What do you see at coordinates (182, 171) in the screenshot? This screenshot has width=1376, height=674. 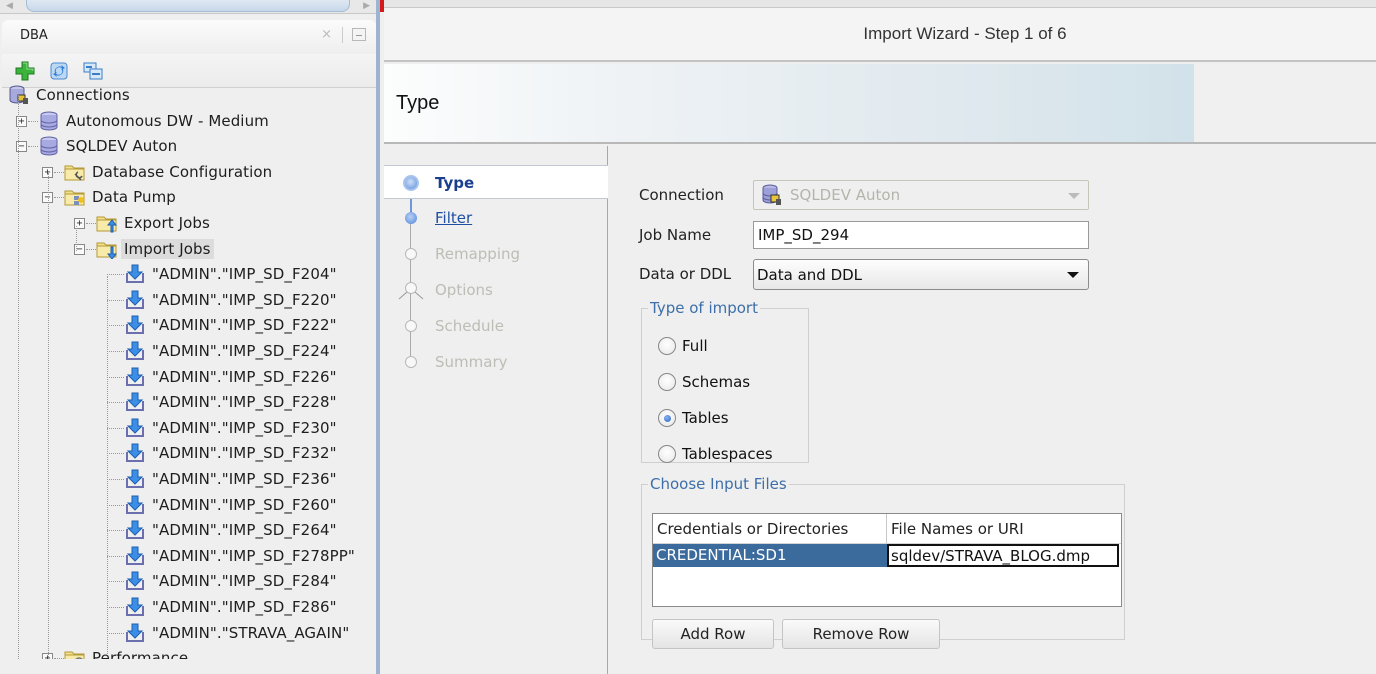 I see `tree-node-label: Database Configuration` at bounding box center [182, 171].